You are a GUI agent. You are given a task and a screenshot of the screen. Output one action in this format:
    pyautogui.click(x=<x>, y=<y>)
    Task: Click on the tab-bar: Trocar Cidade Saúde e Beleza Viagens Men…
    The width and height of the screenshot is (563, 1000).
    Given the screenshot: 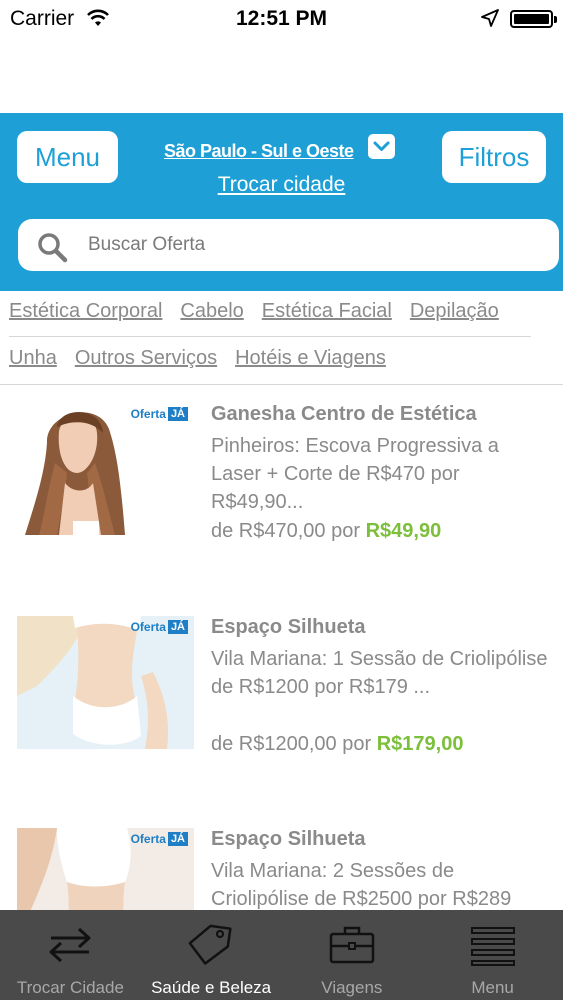 What is the action you would take?
    pyautogui.click(x=281, y=955)
    